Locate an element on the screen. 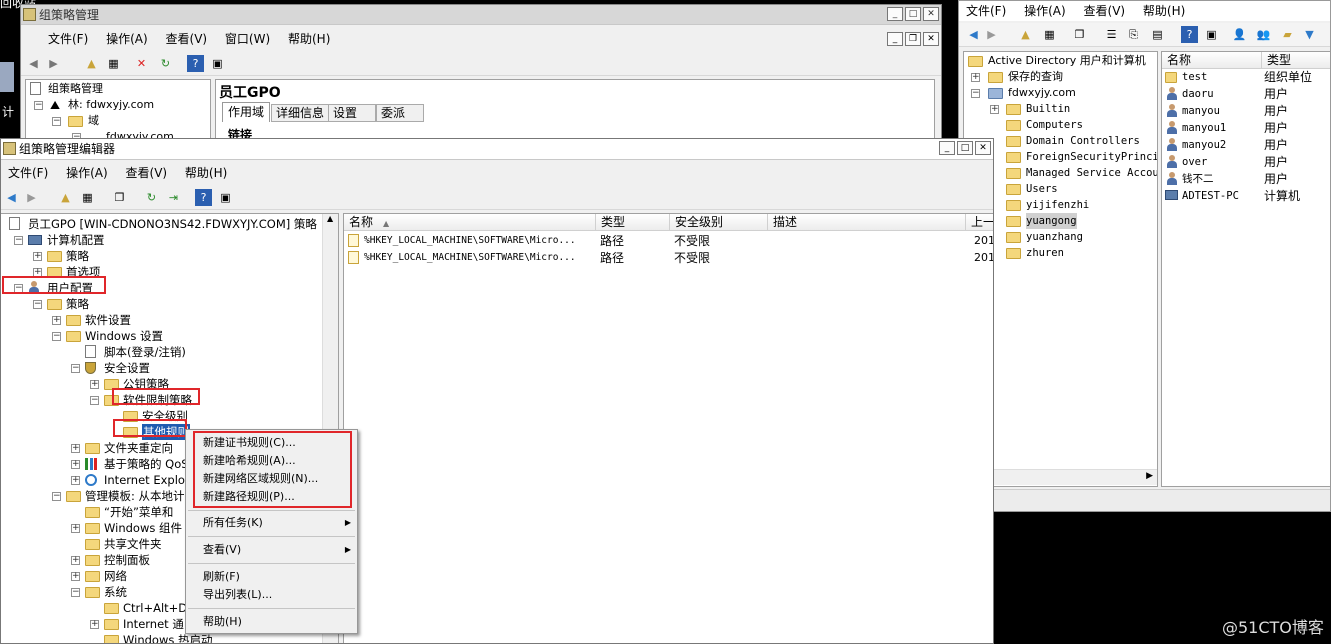 This screenshot has height=644, width=1331. properties-icon: ☰ is located at coordinates (1111, 34).